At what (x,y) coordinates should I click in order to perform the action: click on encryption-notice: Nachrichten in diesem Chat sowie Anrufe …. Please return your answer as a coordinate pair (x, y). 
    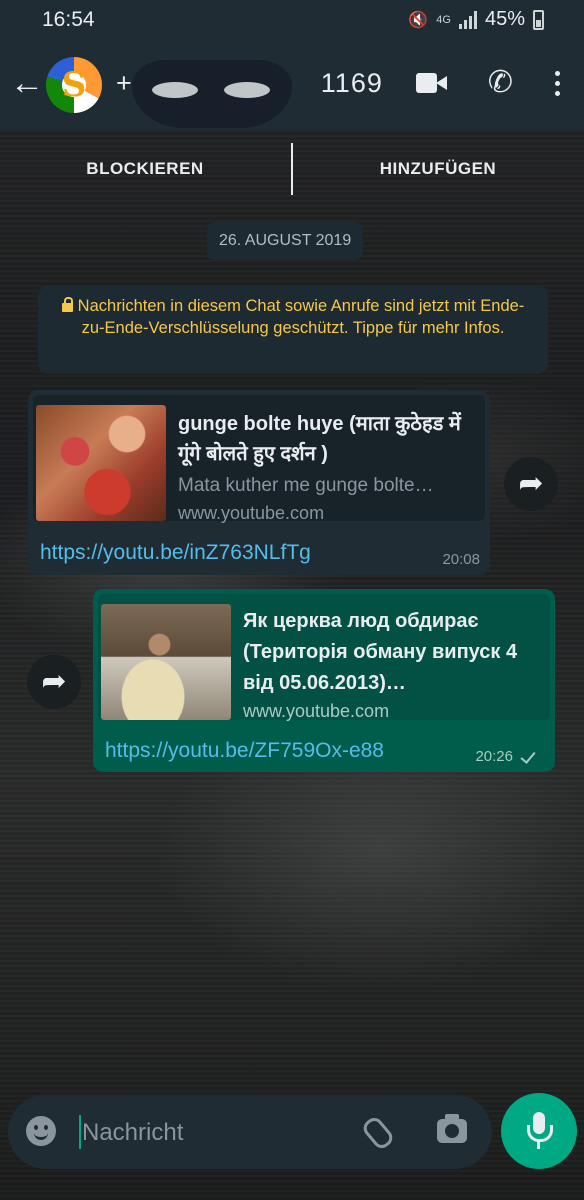
    Looking at the image, I should click on (293, 330).